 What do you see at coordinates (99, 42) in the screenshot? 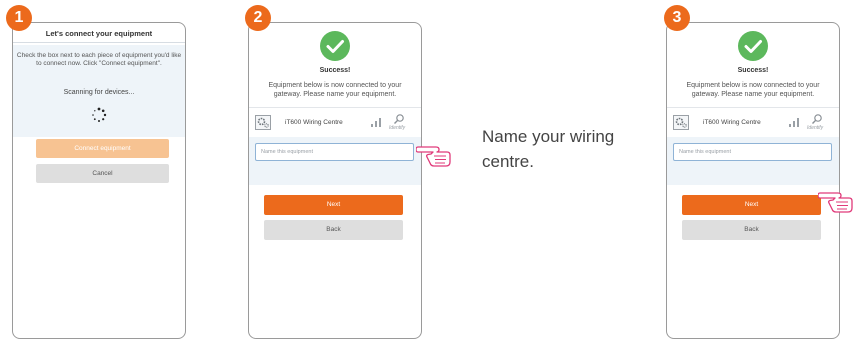
I see `header-divider` at bounding box center [99, 42].